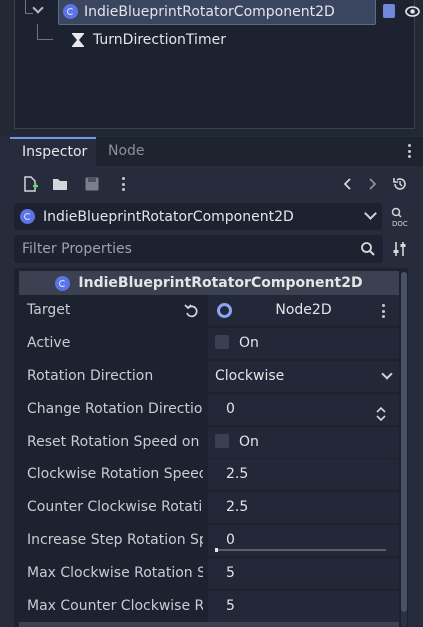 Image resolution: width=423 pixels, height=627 pixels. Describe the element at coordinates (216, 151) in the screenshot. I see `inspector-tab-bar: Inspector Node` at that location.